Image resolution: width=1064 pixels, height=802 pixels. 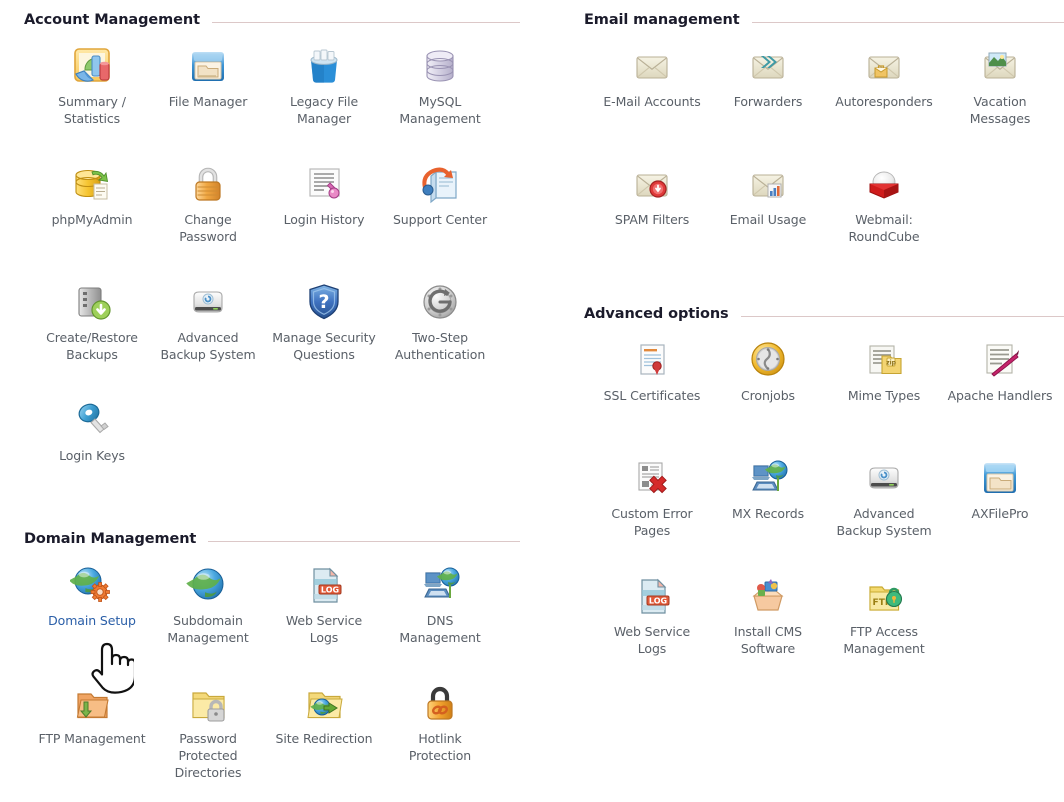 What do you see at coordinates (652, 65) in the screenshot?
I see `envelope-icon` at bounding box center [652, 65].